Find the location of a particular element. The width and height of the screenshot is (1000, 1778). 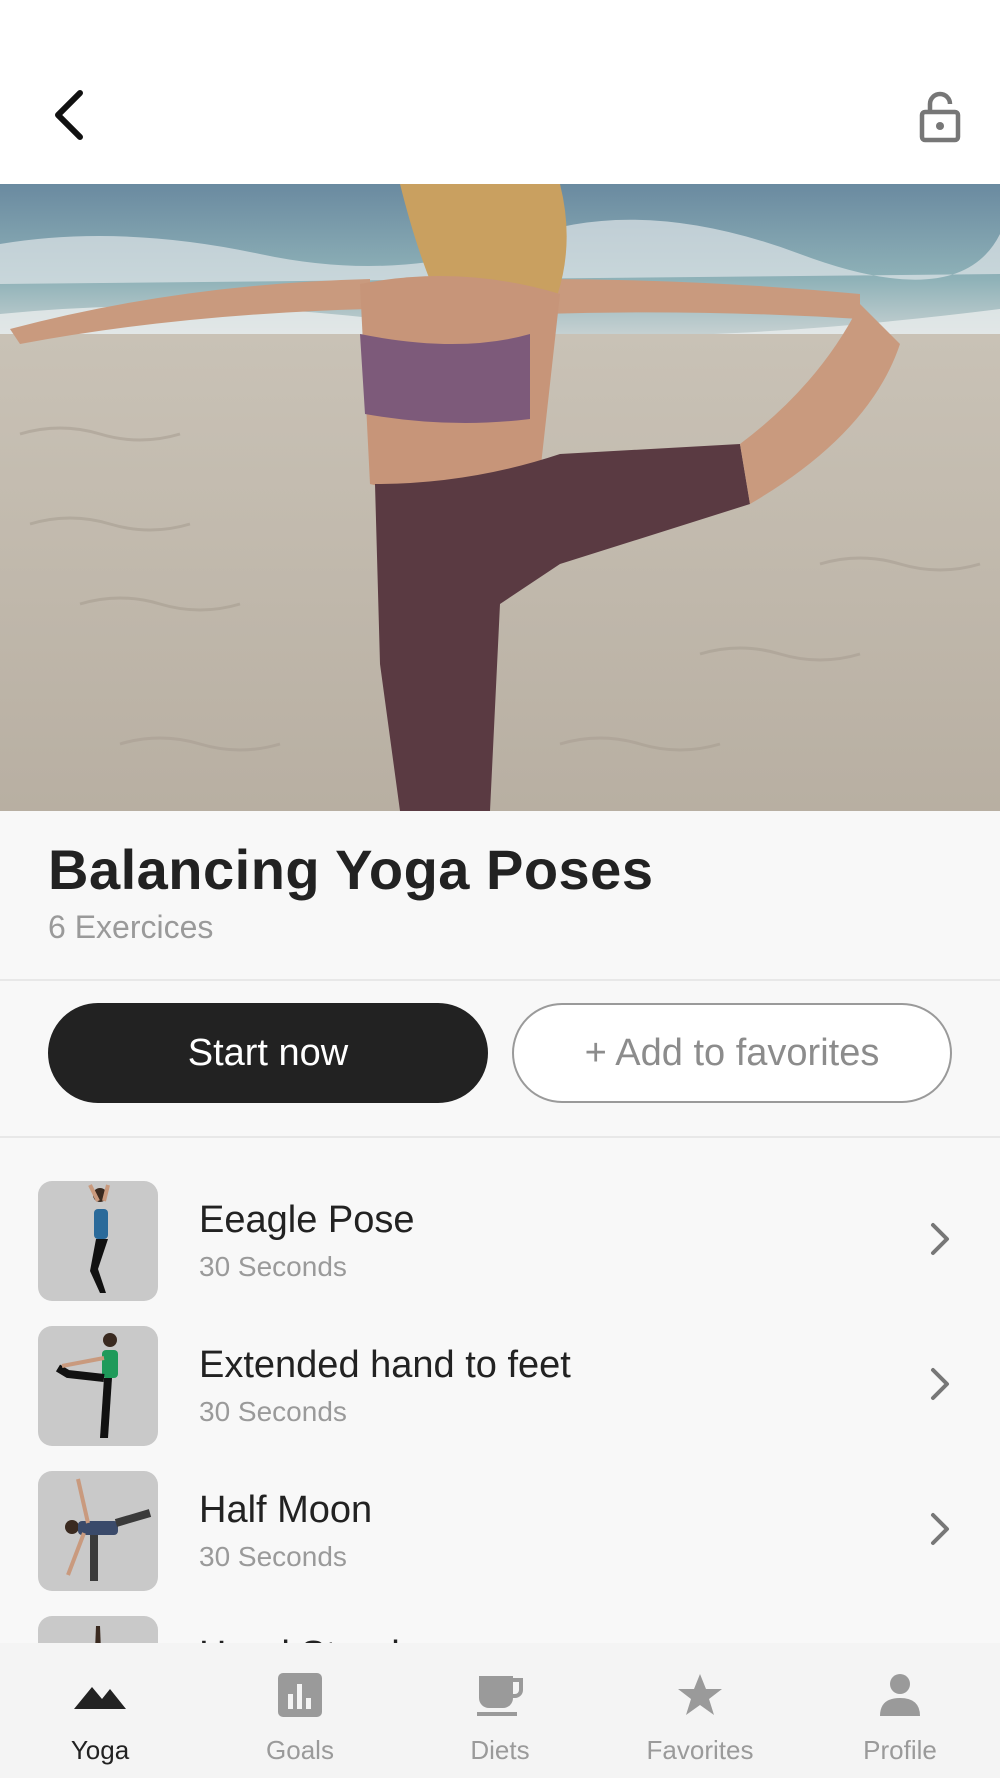

tab-goals: Goals is located at coordinates (300, 1710).